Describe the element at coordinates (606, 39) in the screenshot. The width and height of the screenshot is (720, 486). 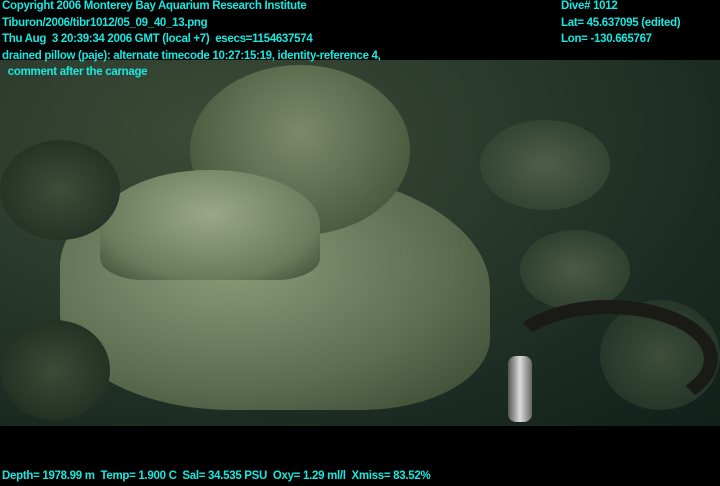
I see `overlay-lon: Lon= -130.665767` at that location.